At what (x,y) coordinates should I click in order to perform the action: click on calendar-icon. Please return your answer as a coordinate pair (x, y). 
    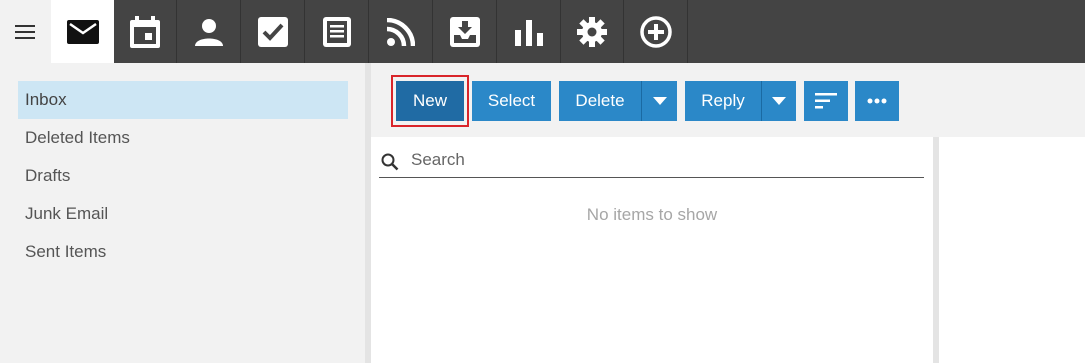
    Looking at the image, I should click on (145, 31).